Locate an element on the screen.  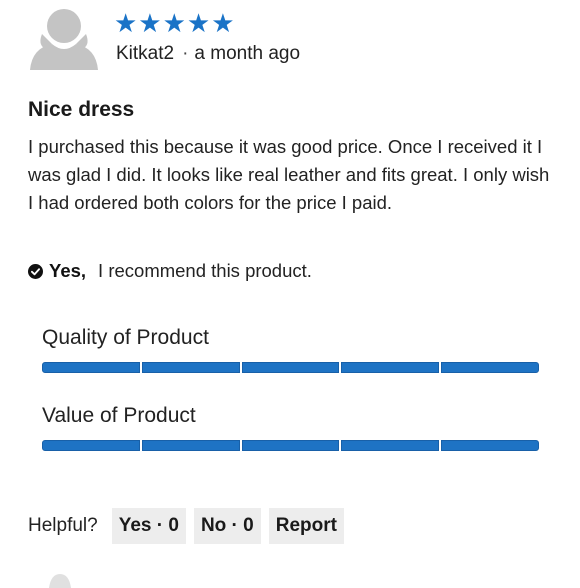
quality-rating-bar is located at coordinates (290, 367).